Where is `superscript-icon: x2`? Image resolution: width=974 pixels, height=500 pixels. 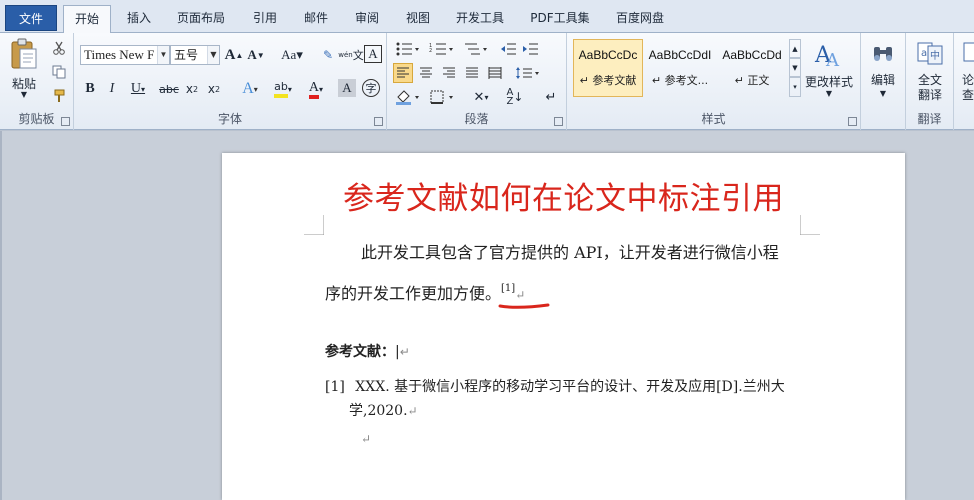
superscript-icon: x2 is located at coordinates (214, 89).